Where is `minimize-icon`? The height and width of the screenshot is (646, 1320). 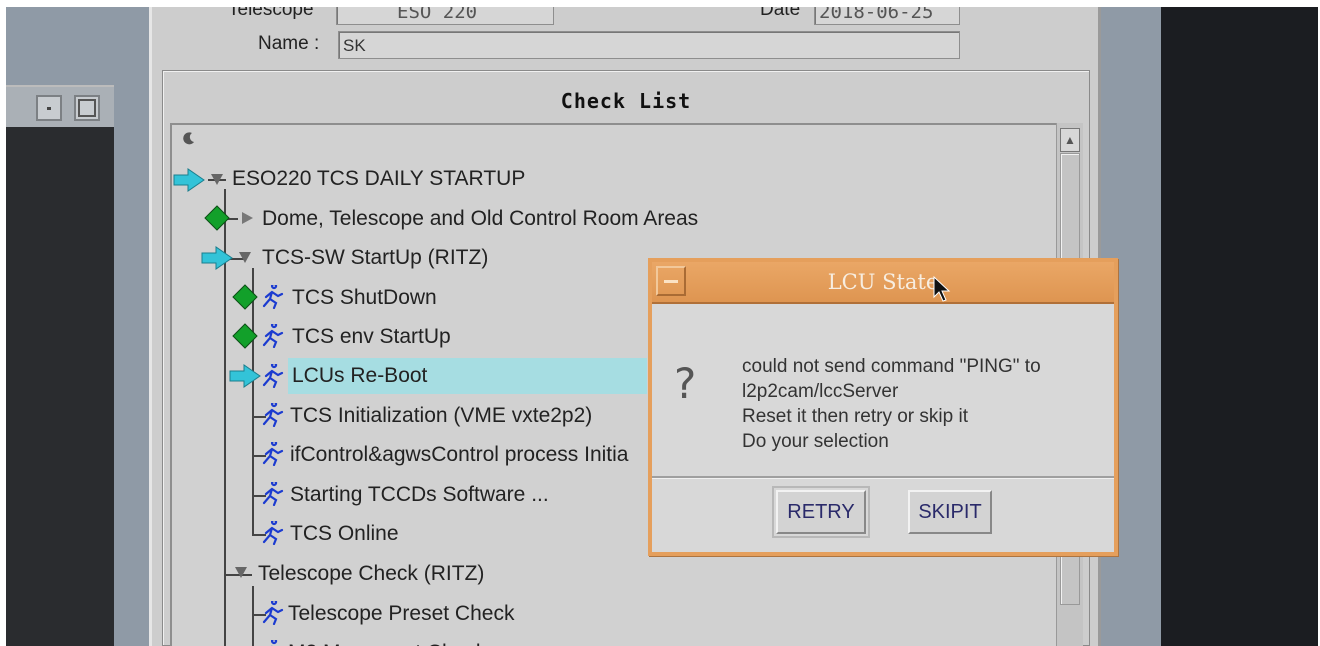
minimize-icon is located at coordinates (49, 108).